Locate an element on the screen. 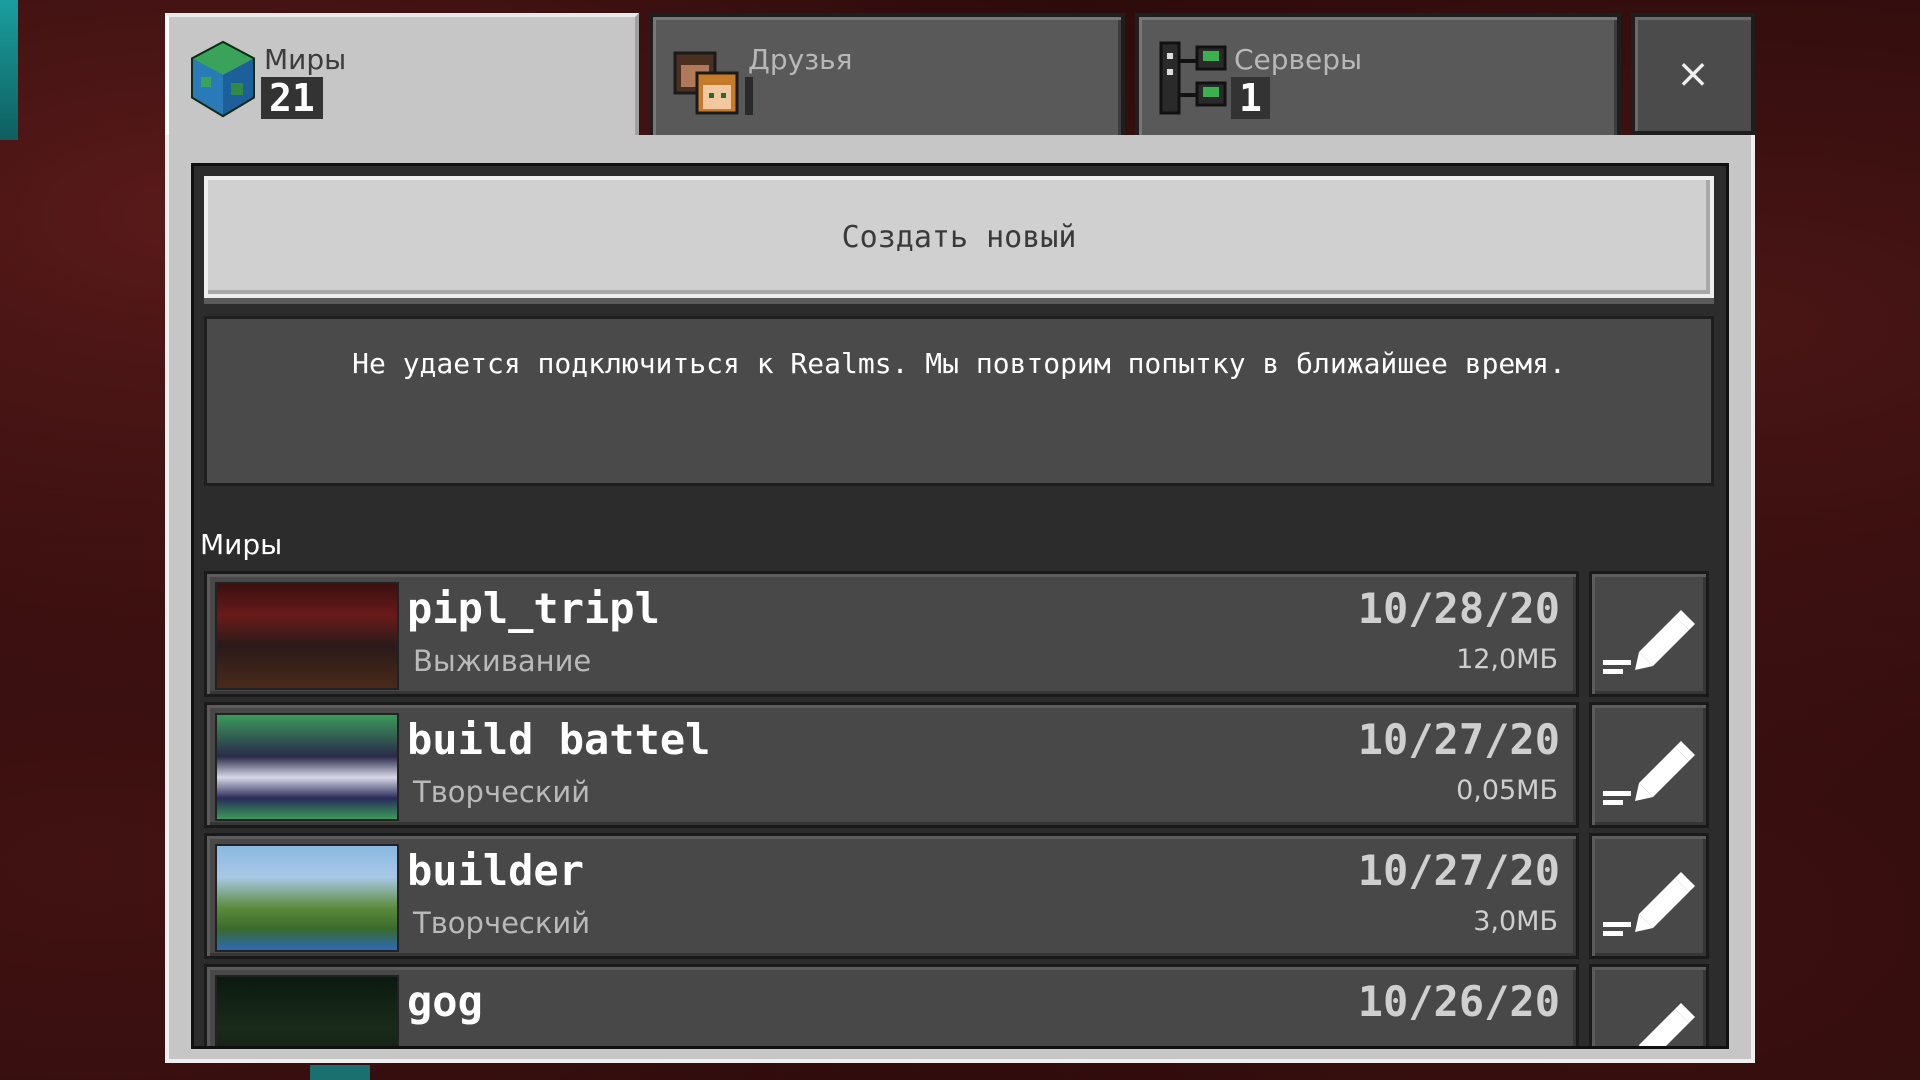  tab-bar: Миры 21 Друзья Серверы 1 × is located at coordinates (960, 80).